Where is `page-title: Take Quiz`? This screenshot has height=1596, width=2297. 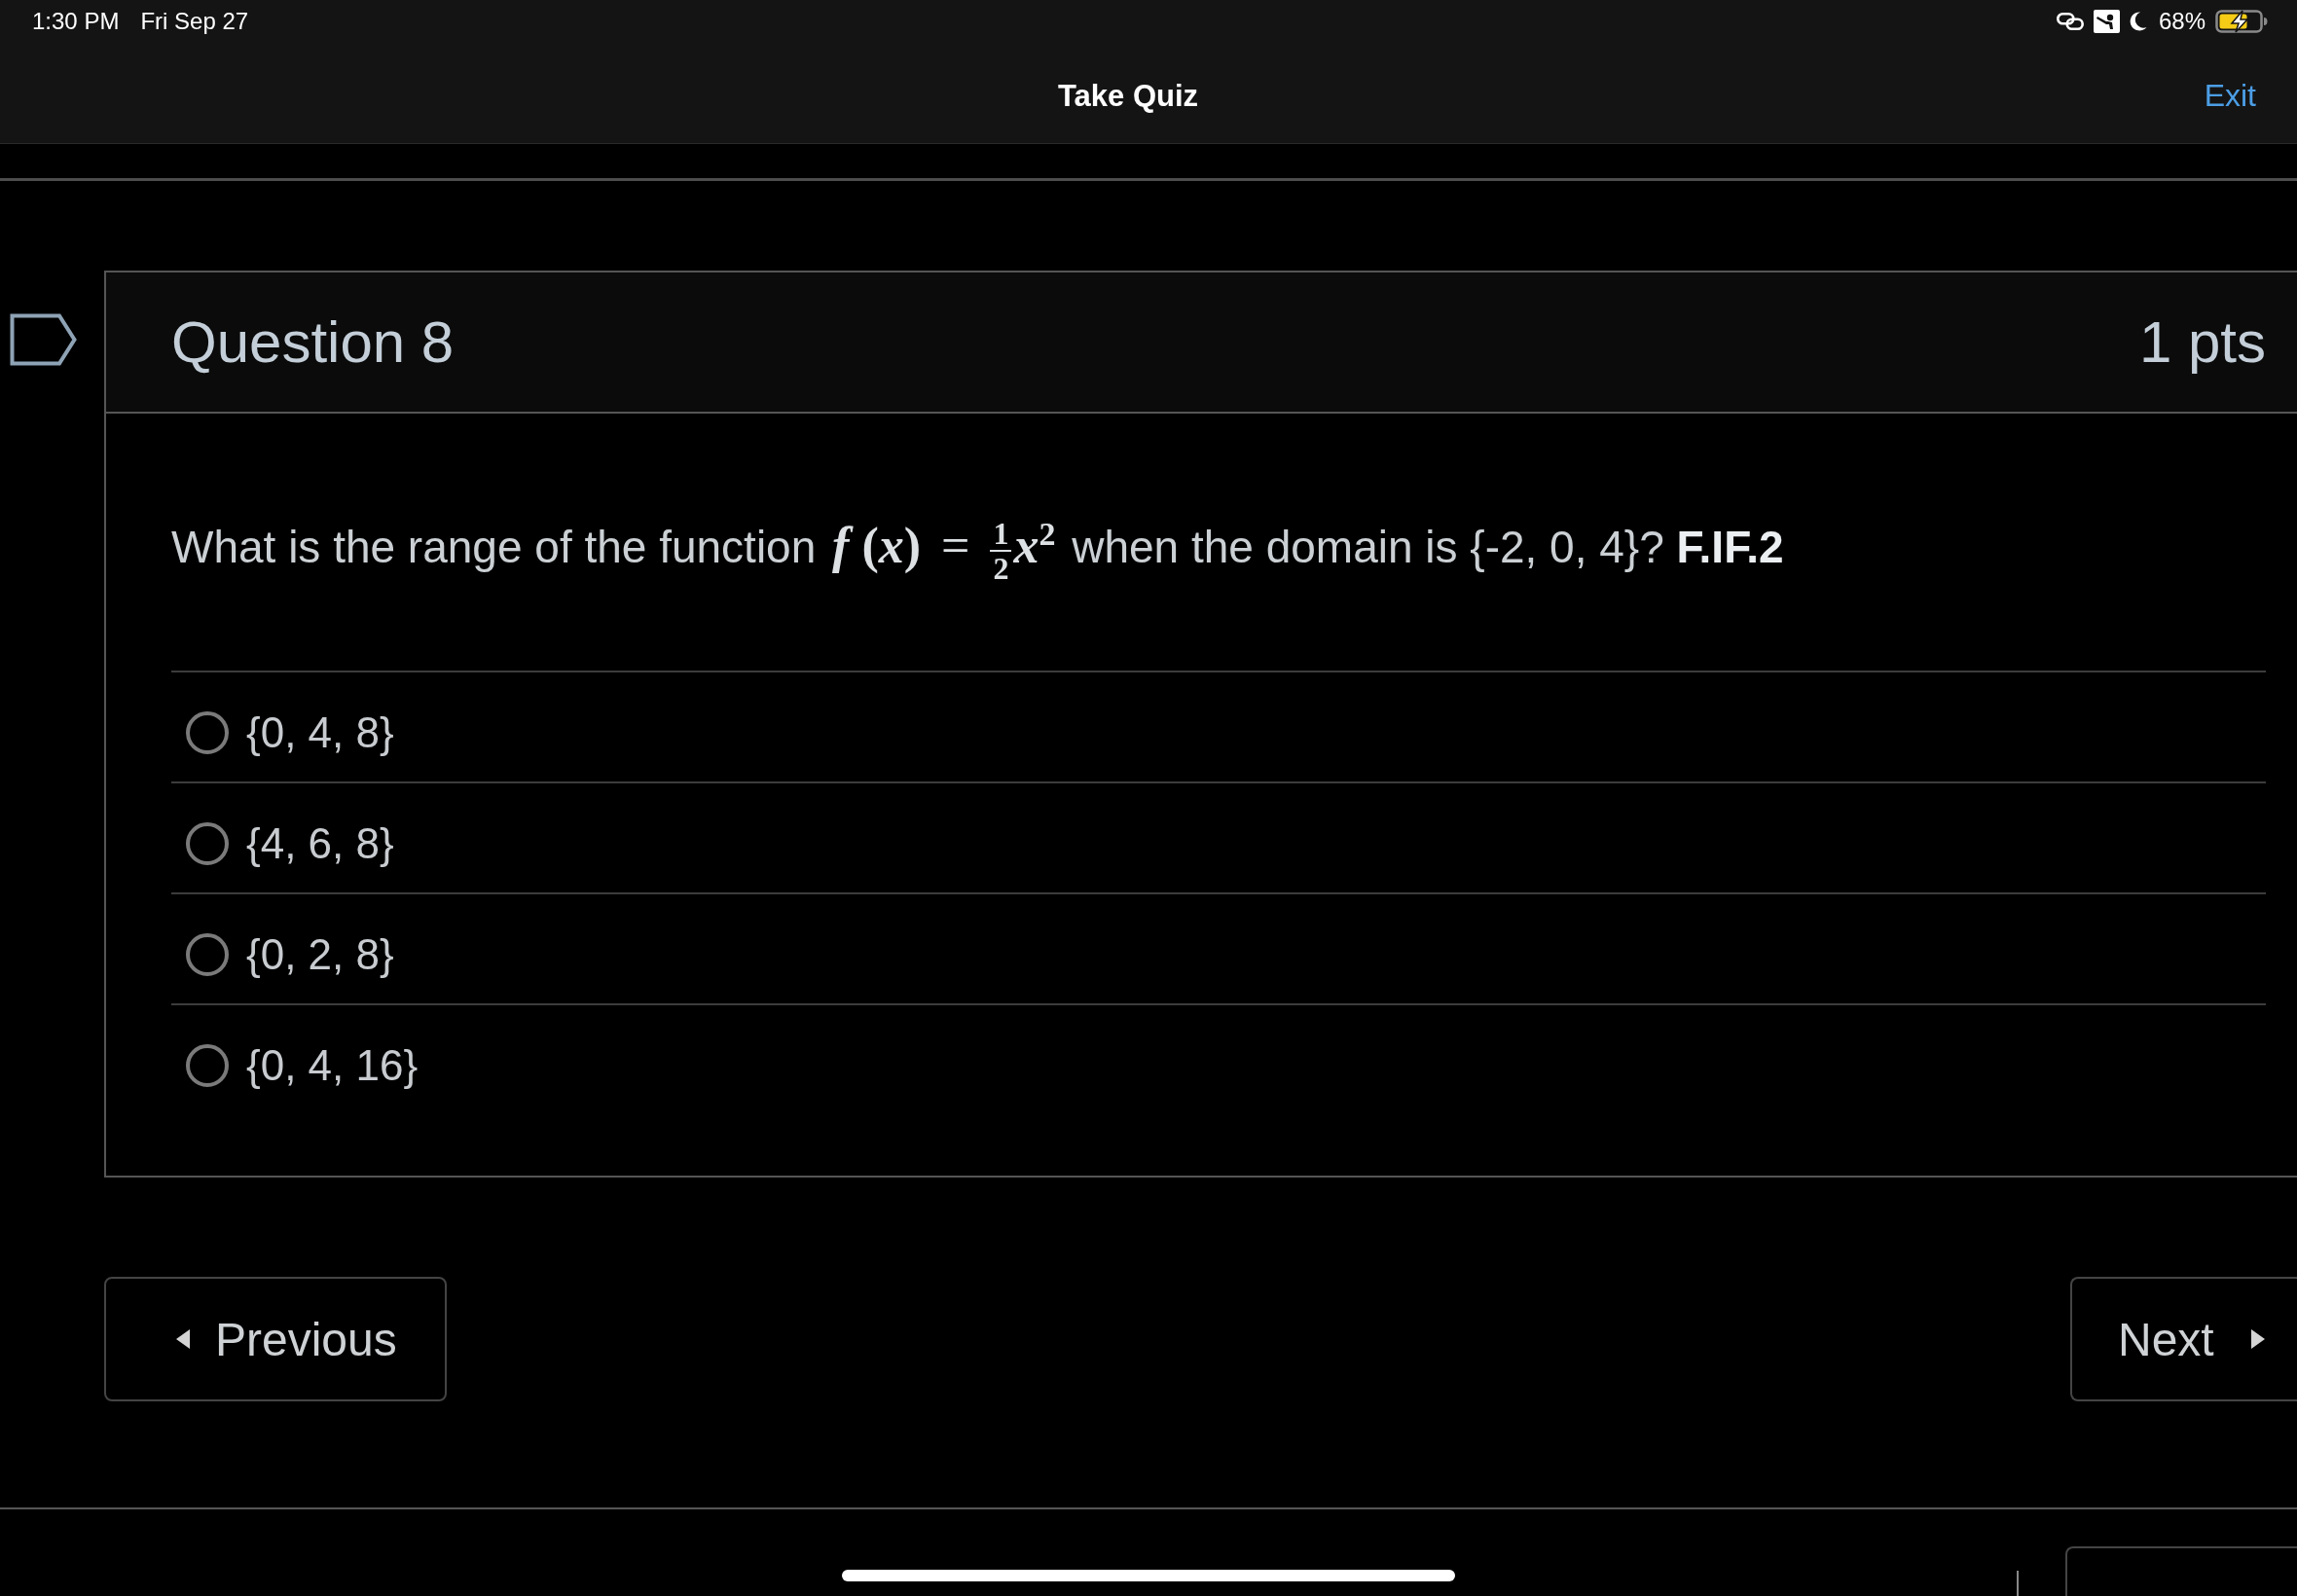
page-title: Take Quiz is located at coordinates (1128, 96).